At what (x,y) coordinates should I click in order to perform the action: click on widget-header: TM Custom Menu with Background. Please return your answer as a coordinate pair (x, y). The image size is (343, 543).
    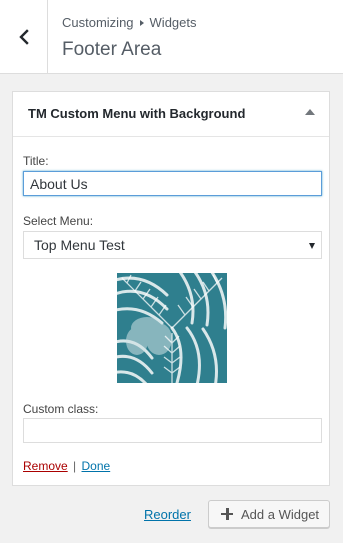
    Looking at the image, I should click on (171, 114).